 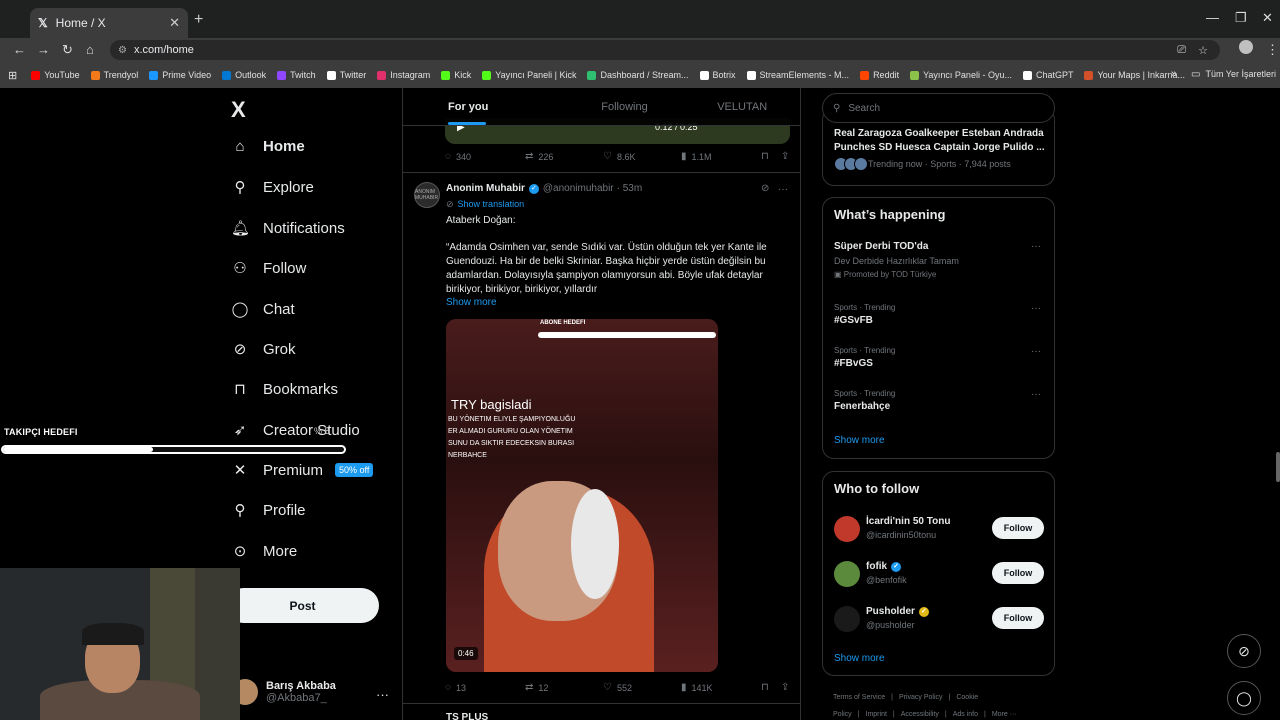 What do you see at coordinates (665, 50) in the screenshot?
I see `address-bar: ⚙ x.com/home ⎚ ☆` at bounding box center [665, 50].